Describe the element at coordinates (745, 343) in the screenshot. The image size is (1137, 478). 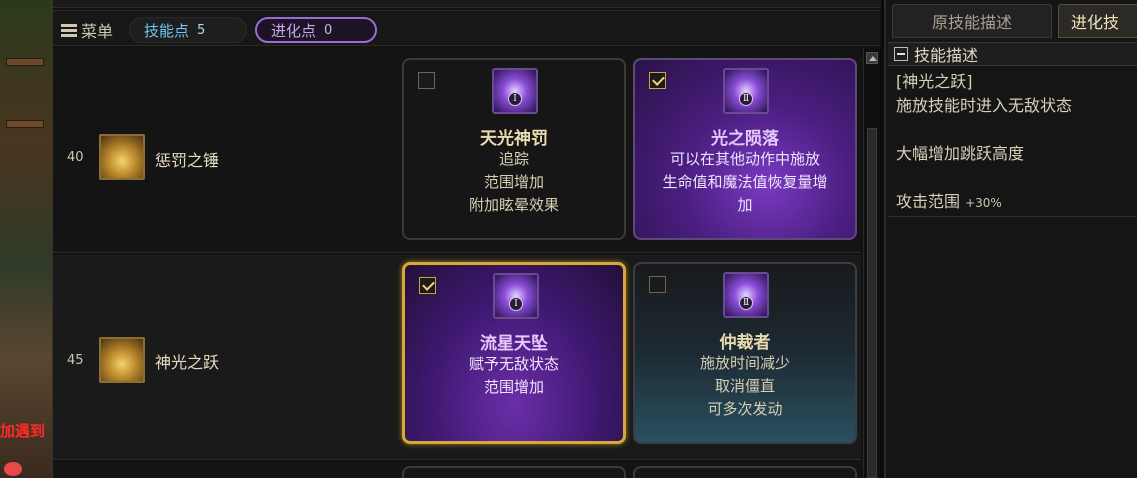
I see `option-title: 仲裁者` at that location.